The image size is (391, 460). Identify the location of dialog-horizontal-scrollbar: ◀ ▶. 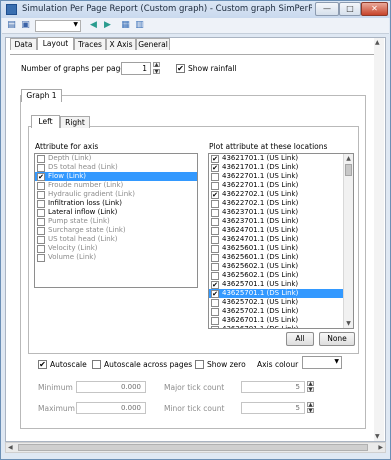
(195, 447).